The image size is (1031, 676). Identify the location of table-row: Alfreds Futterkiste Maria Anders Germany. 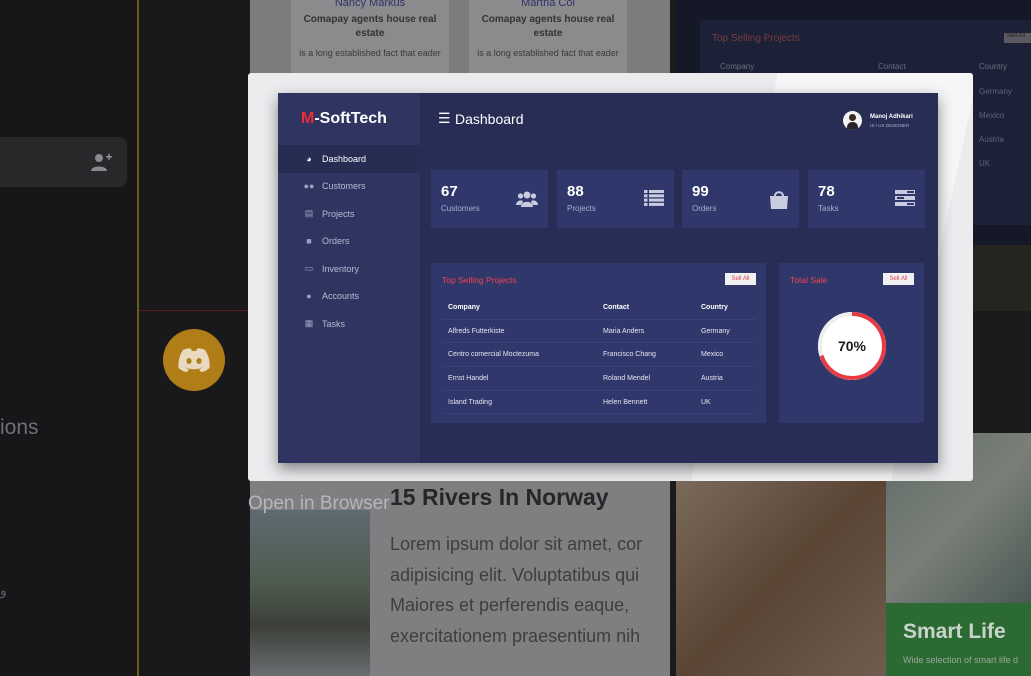
(599, 332).